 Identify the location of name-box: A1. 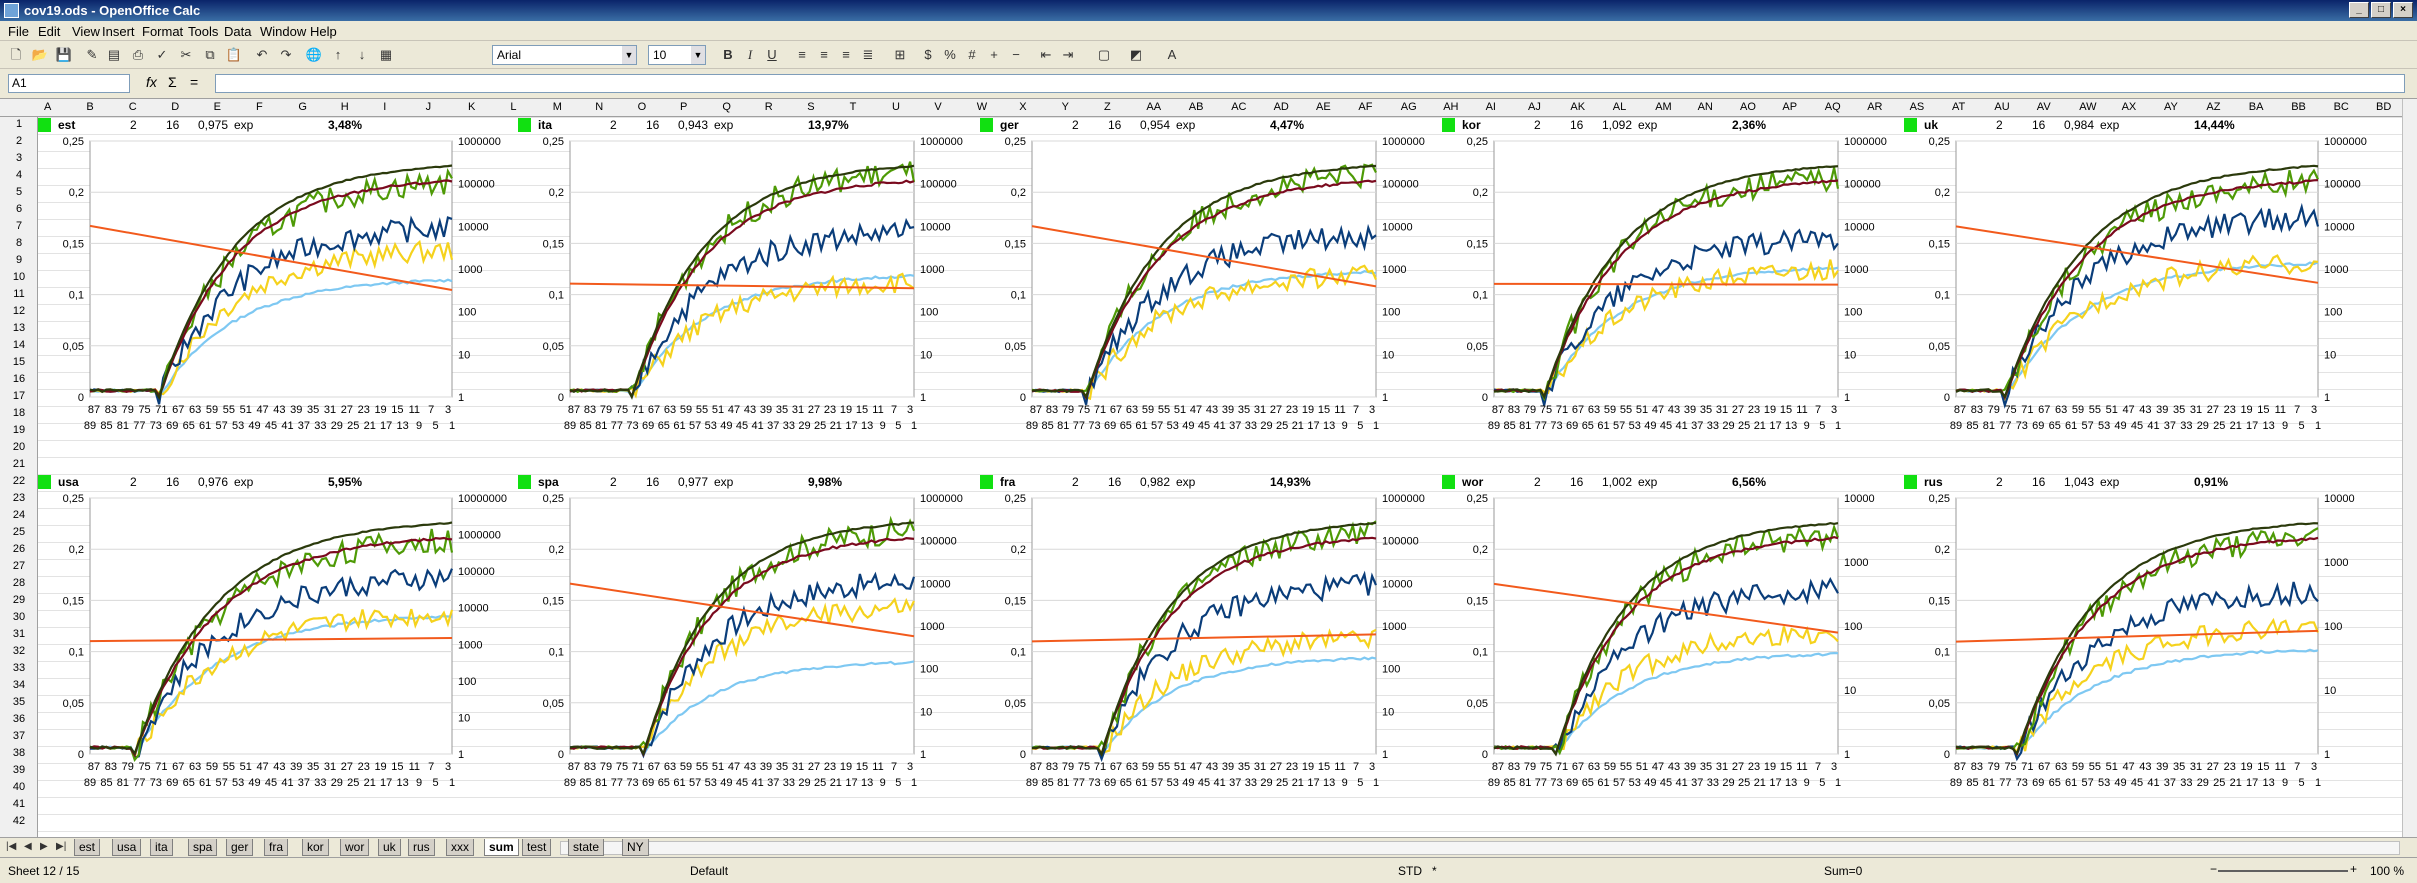
(69, 83).